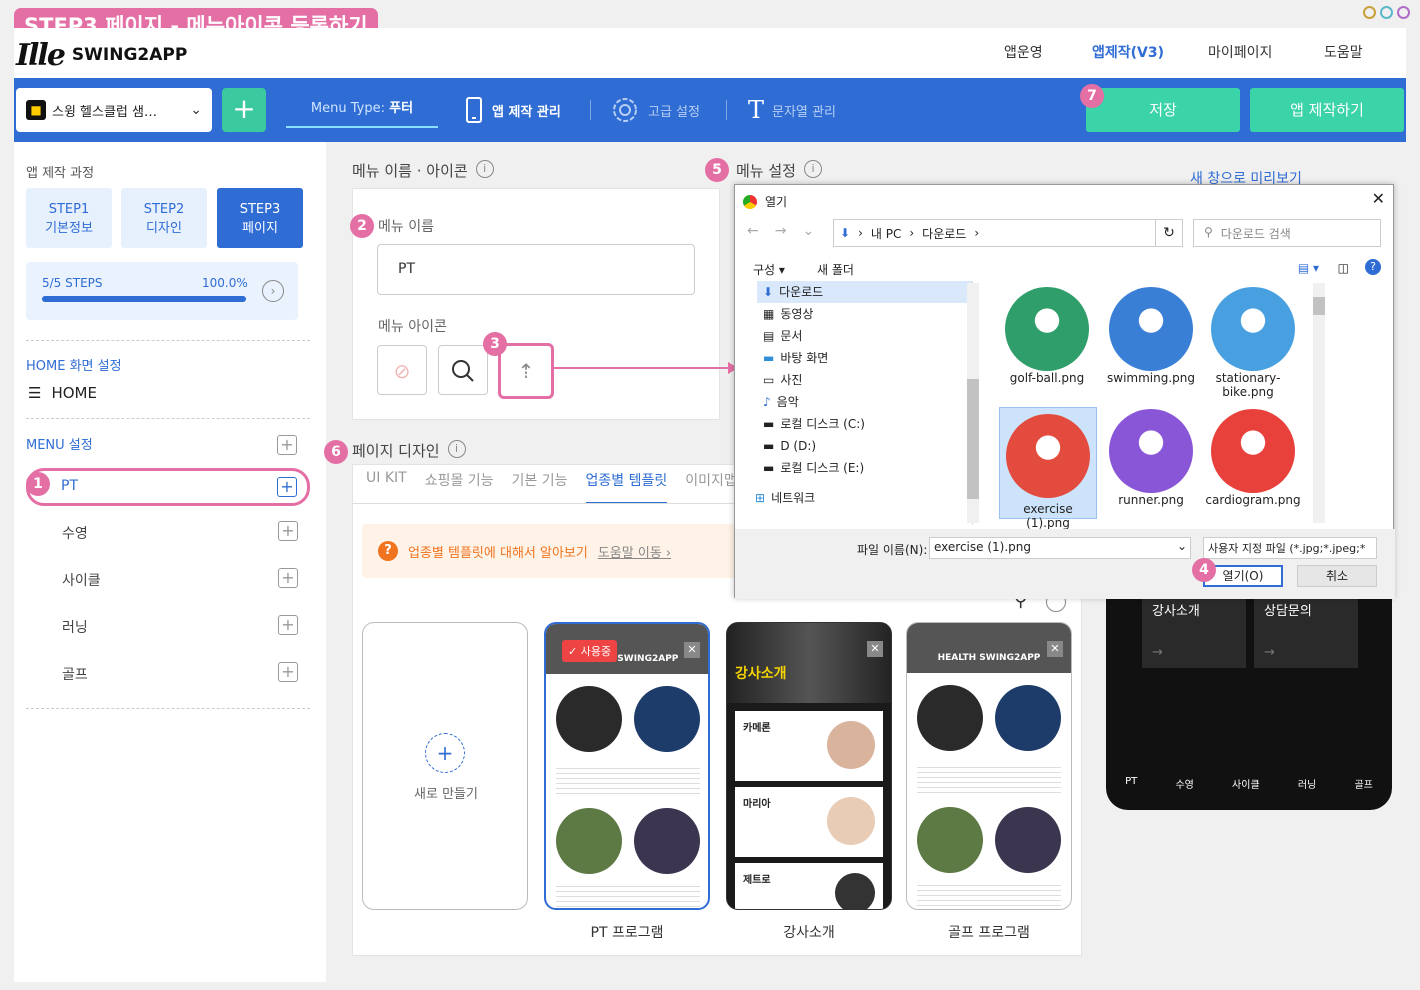 This screenshot has width=1420, height=990. Describe the element at coordinates (244, 110) in the screenshot. I see `add-app-button: +` at that location.